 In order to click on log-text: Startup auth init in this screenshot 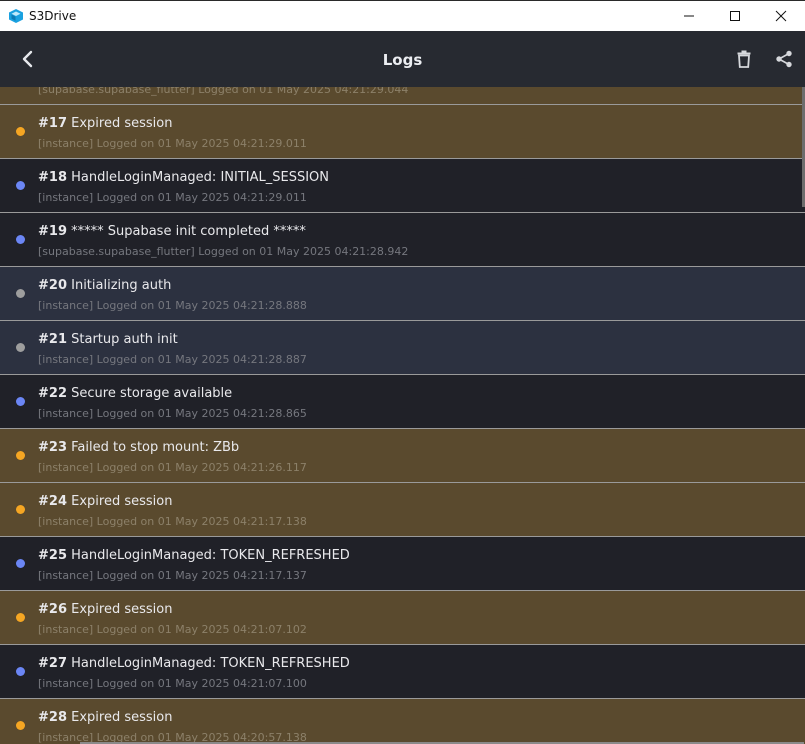, I will do `click(124, 339)`.